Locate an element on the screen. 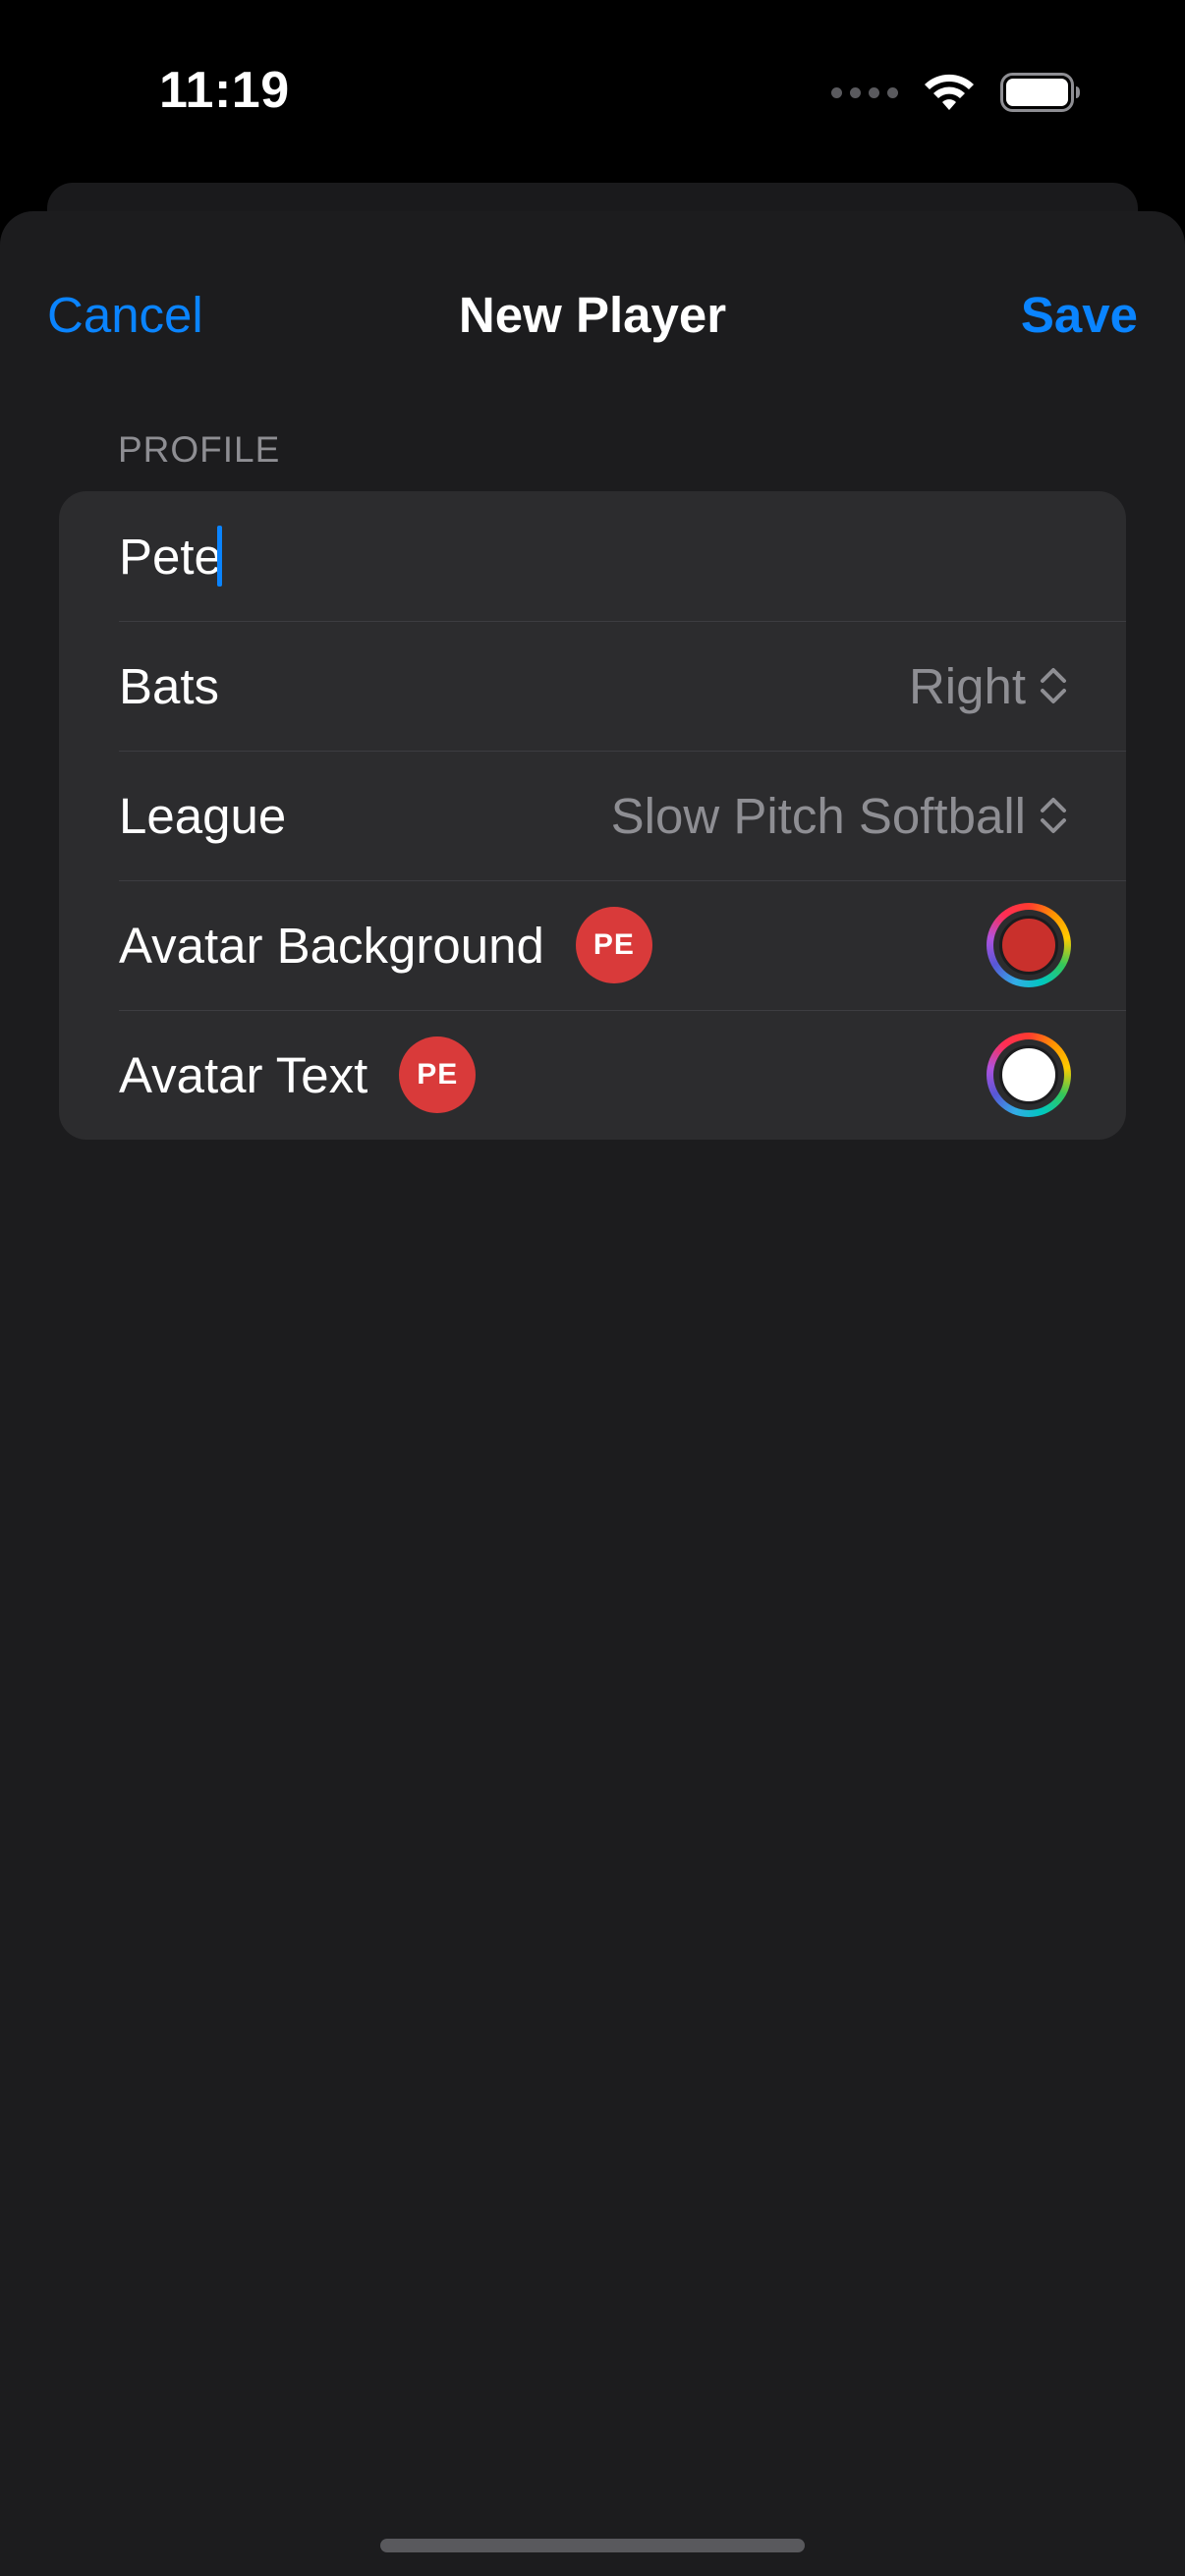  avatar-text-color-picker is located at coordinates (1029, 1075).